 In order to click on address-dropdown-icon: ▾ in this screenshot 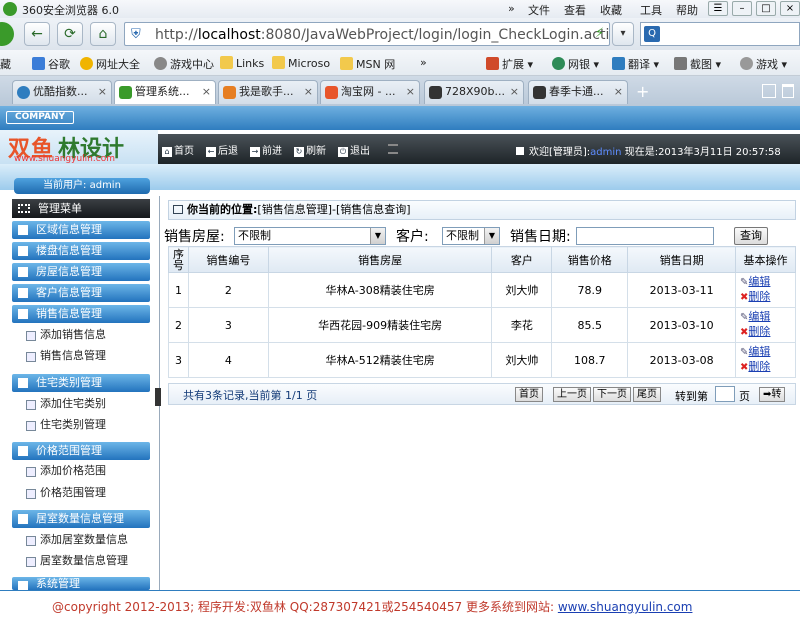, I will do `click(623, 34)`.